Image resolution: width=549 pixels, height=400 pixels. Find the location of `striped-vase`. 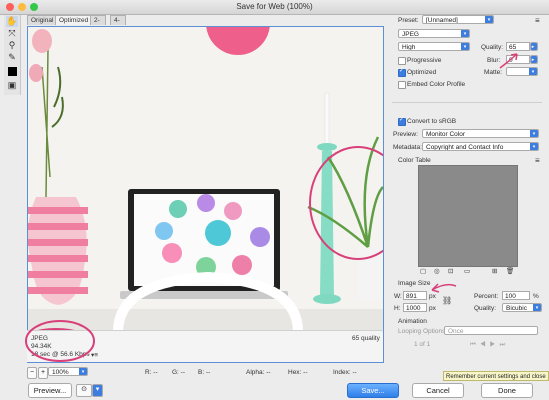

striped-vase is located at coordinates (58, 251).